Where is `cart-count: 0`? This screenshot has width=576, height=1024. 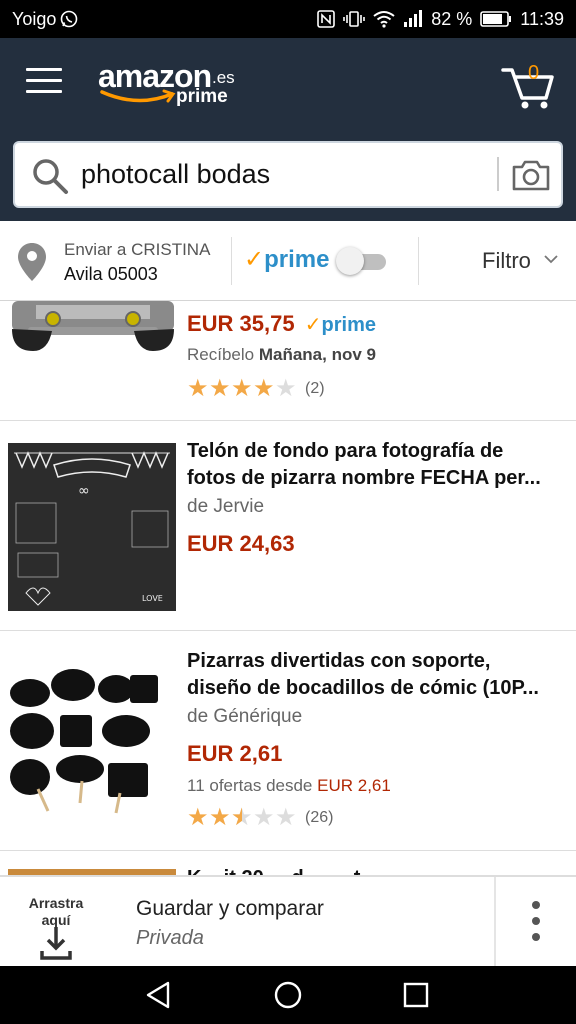 cart-count: 0 is located at coordinates (534, 73).